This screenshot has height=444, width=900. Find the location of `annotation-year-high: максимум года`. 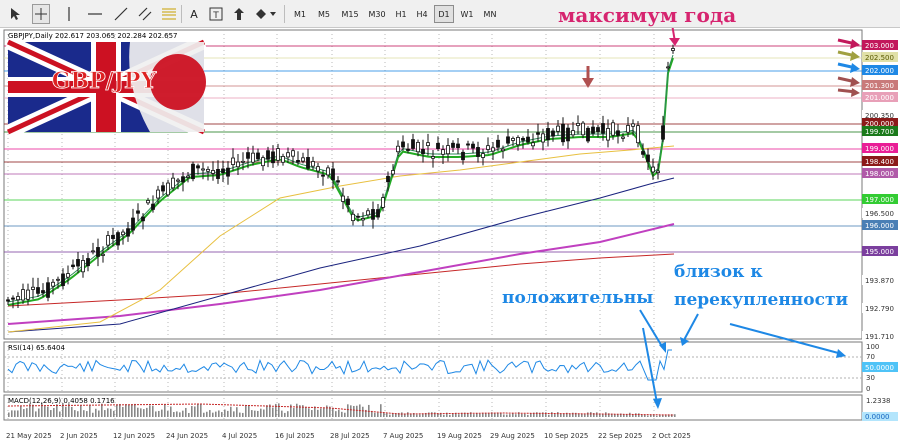

annotation-year-high: максимум года is located at coordinates (647, 15).